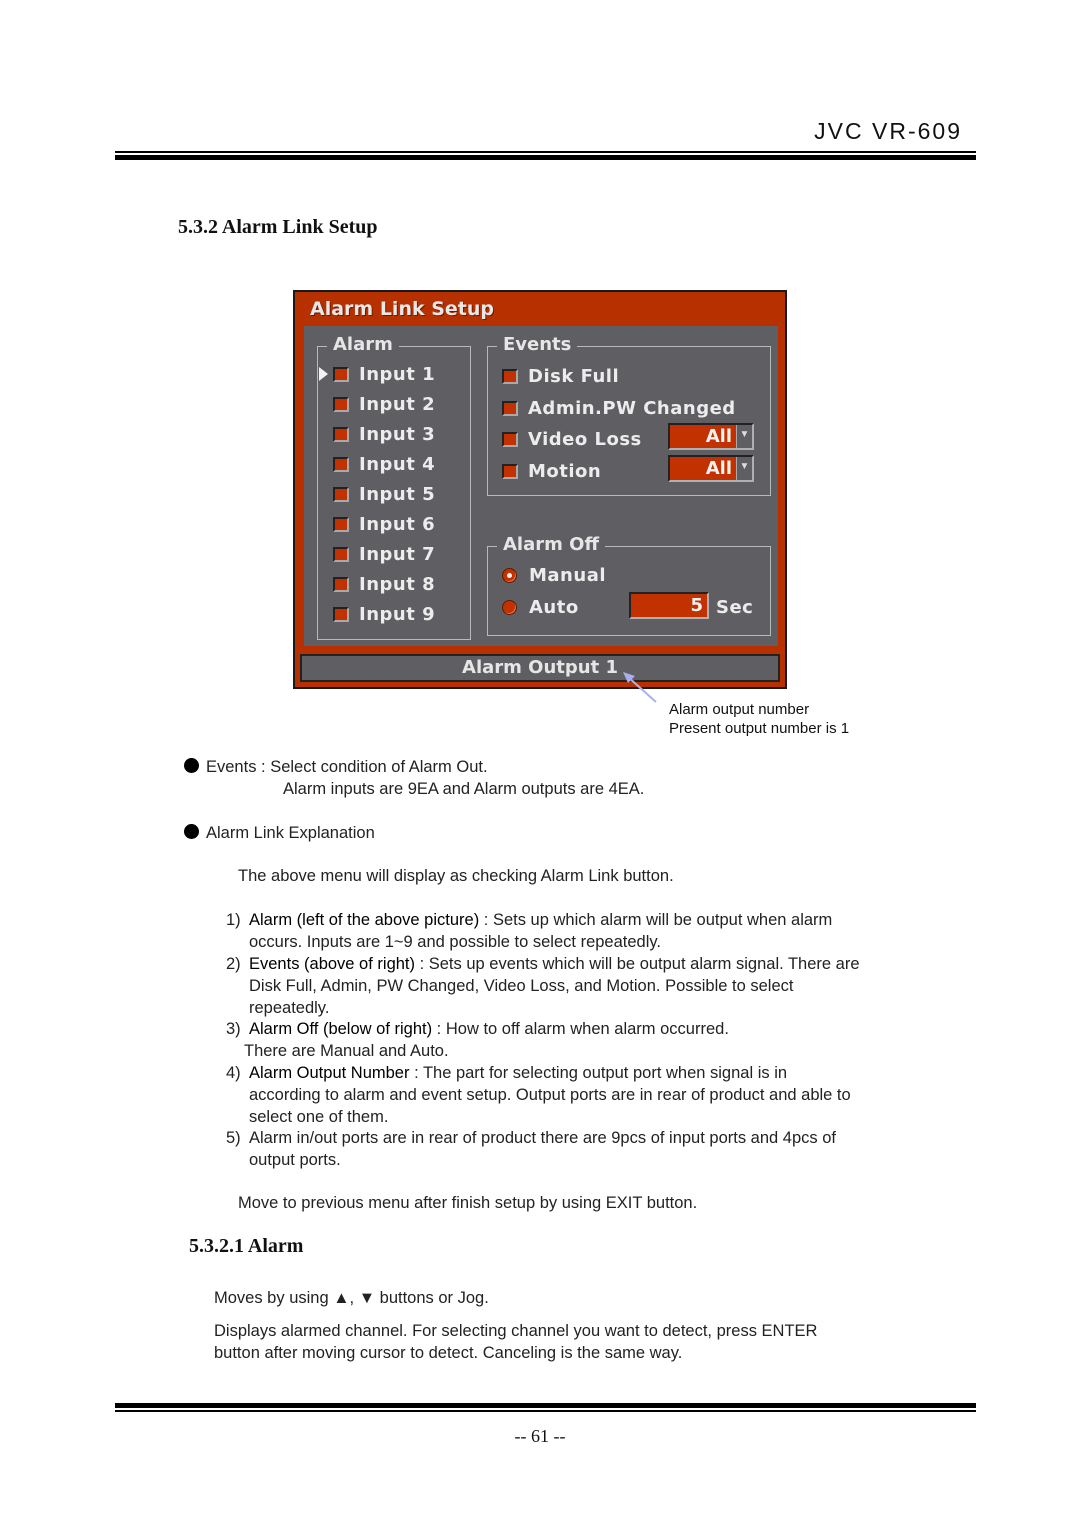  What do you see at coordinates (545, 157) in the screenshot?
I see `header-rule-thick` at bounding box center [545, 157].